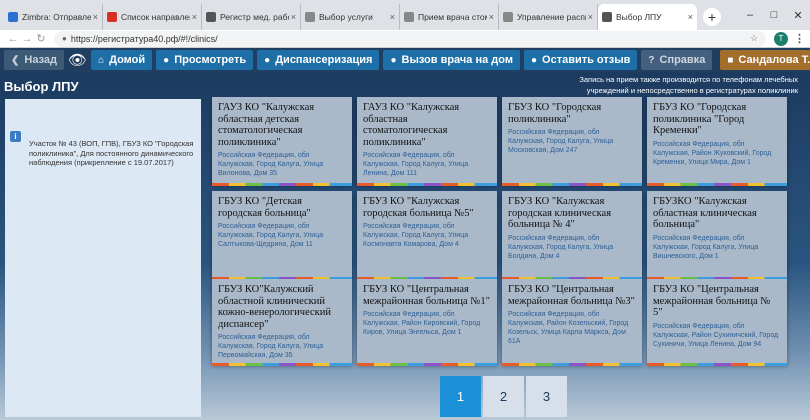 This screenshot has height=420, width=810. Describe the element at coordinates (41, 86) in the screenshot. I see `page-title: Выбор ЛПУ` at that location.